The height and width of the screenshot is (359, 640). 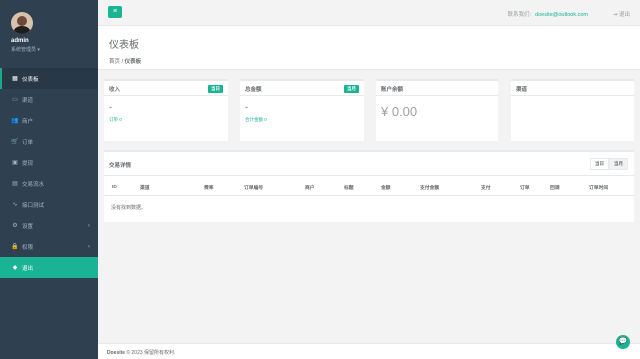 I want to click on column-header: 费率, so click(x=216, y=186).